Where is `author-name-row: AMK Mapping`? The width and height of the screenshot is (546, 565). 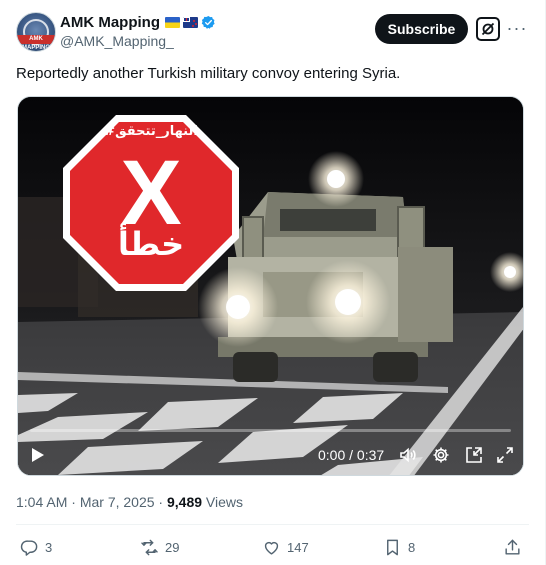 author-name-row: AMK Mapping is located at coordinates (138, 22).